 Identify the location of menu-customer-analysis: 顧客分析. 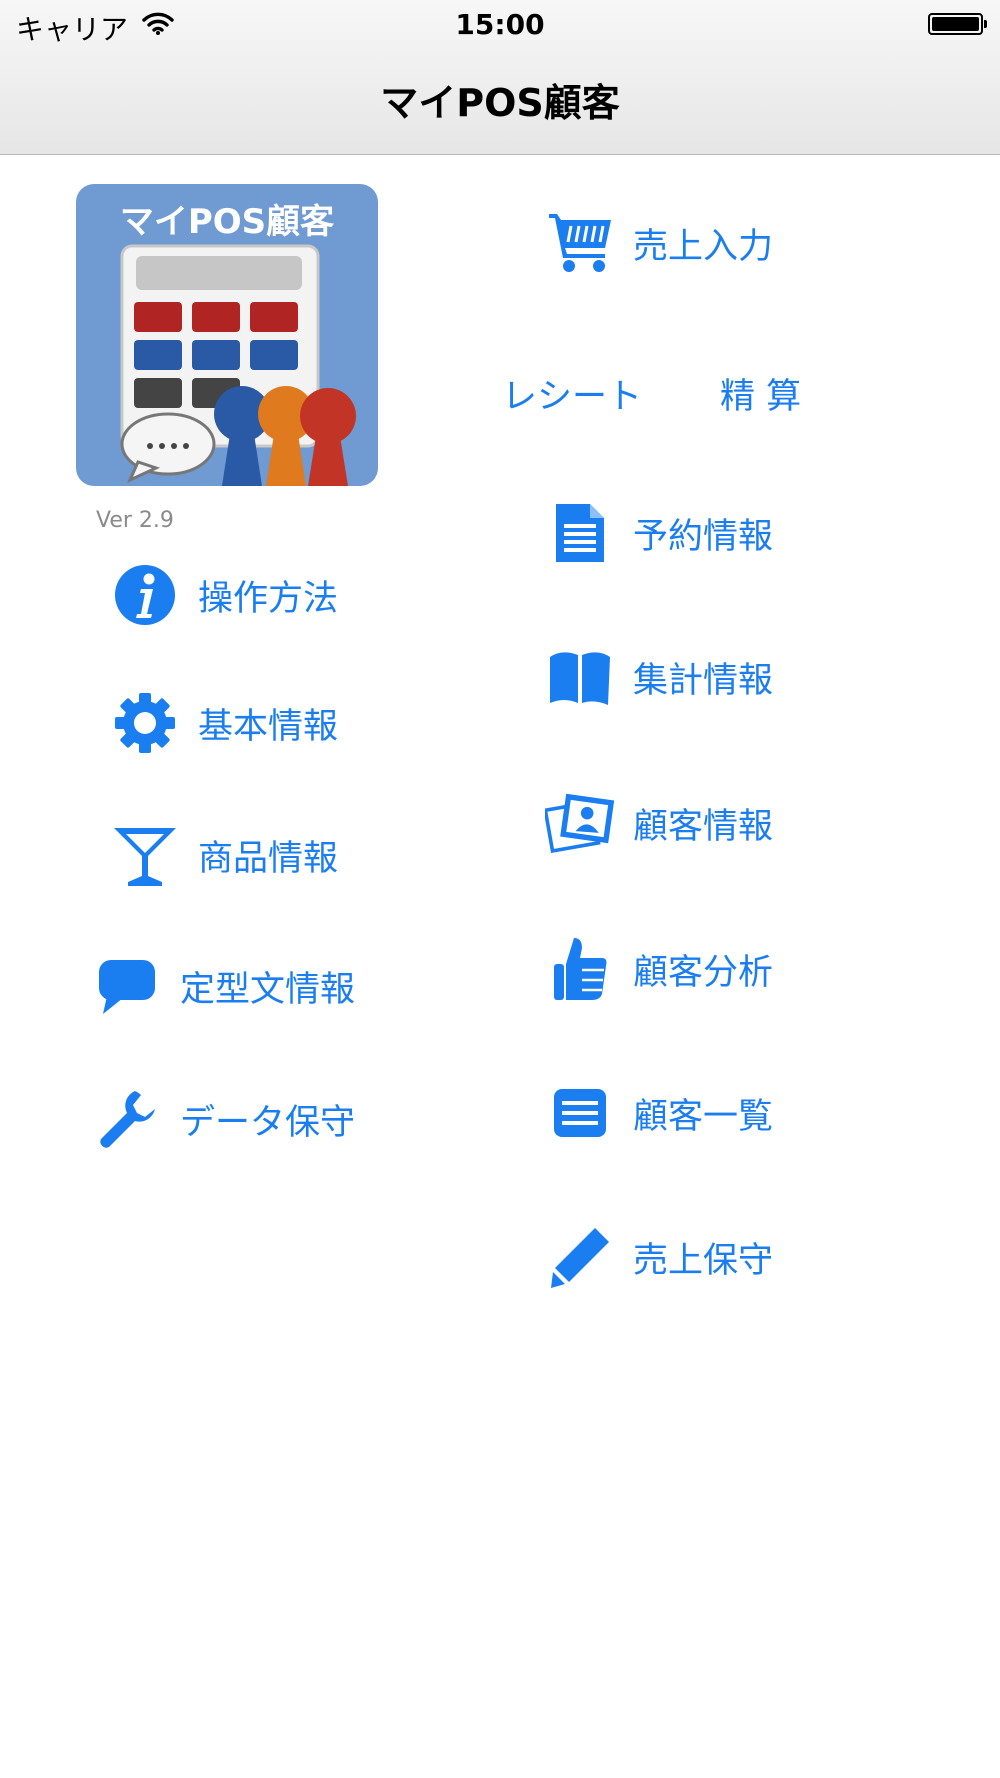
(659, 969).